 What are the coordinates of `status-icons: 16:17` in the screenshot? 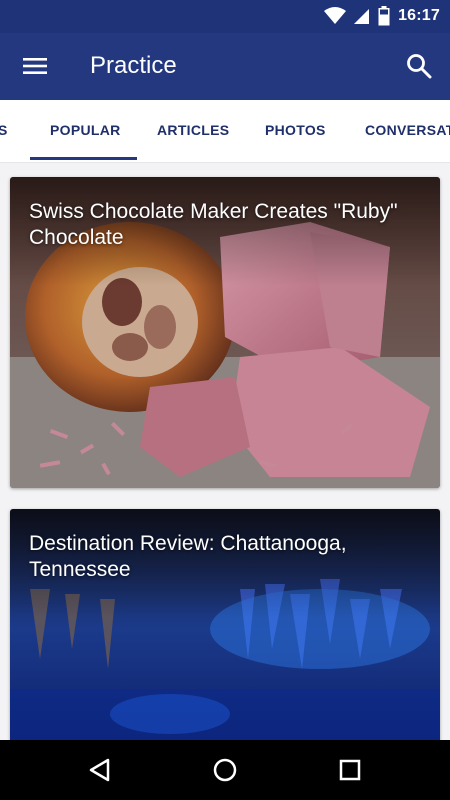 It's located at (382, 16).